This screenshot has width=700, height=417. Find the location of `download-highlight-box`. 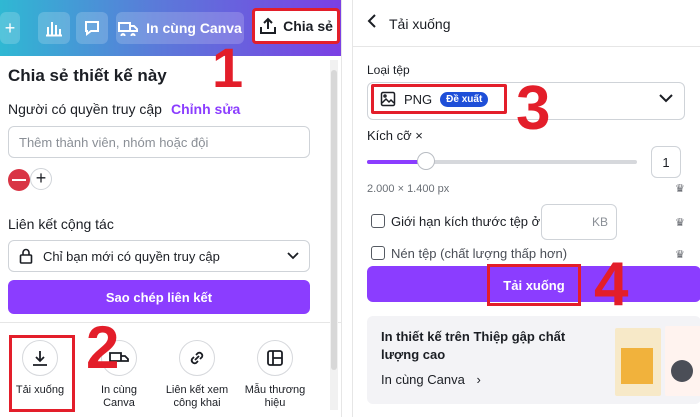

download-highlight-box is located at coordinates (42, 373).